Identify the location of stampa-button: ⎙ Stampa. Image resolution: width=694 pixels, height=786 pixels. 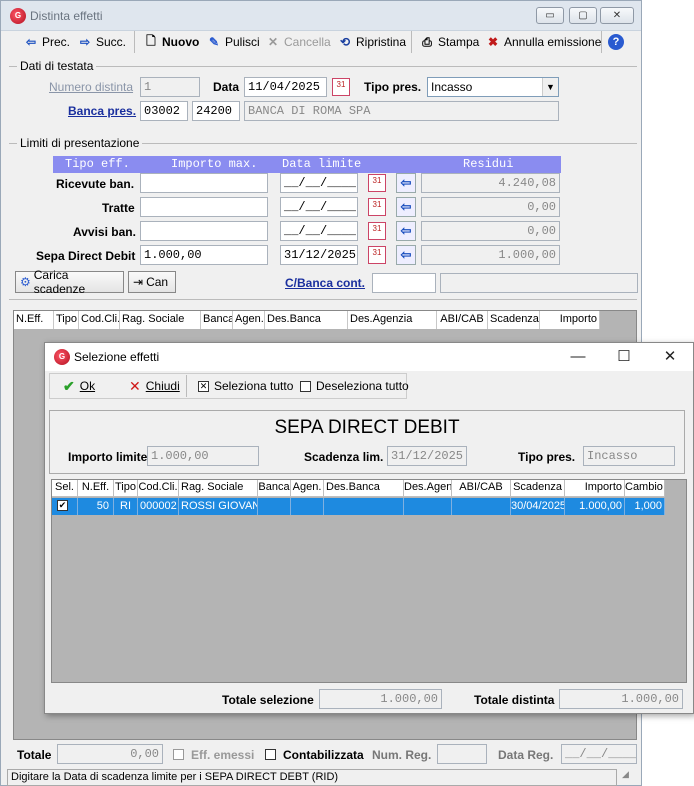
(449, 42).